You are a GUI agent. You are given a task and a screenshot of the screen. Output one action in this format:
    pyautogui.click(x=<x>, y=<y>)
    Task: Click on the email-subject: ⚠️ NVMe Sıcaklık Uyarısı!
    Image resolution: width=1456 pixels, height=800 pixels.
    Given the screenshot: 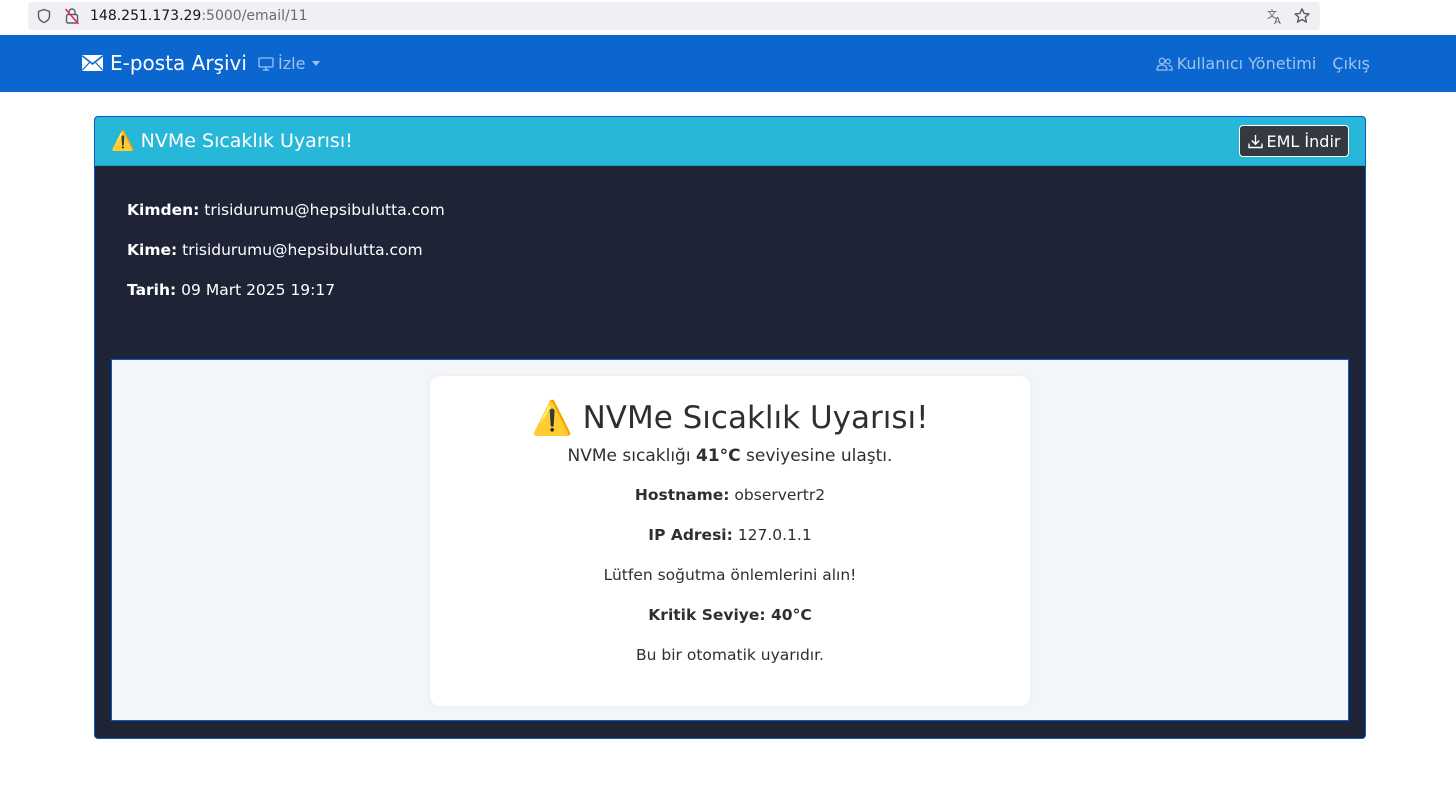 What is the action you would take?
    pyautogui.click(x=232, y=141)
    